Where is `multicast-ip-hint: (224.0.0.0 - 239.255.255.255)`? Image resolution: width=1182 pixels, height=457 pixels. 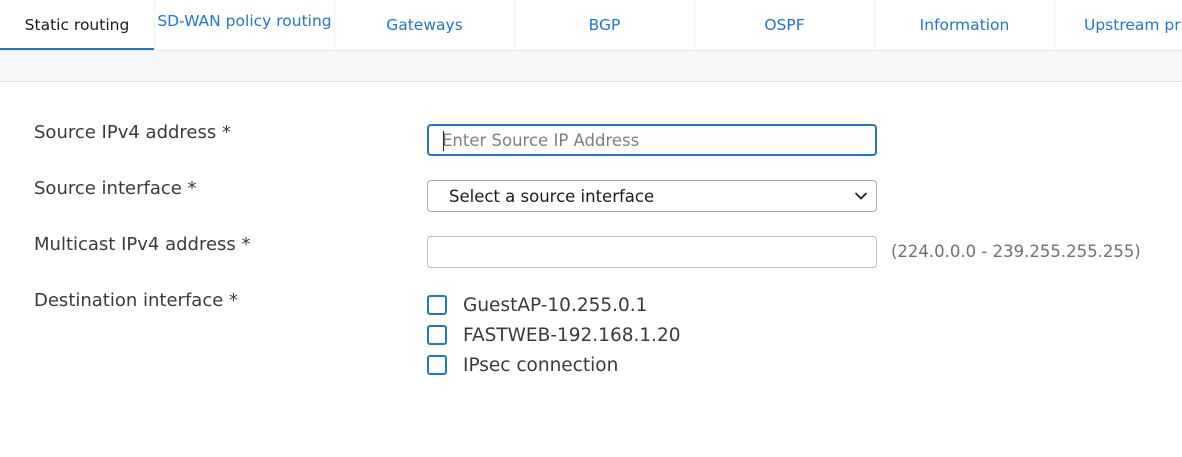
multicast-ip-hint: (224.0.0.0 - 239.255.255.255) is located at coordinates (1016, 251).